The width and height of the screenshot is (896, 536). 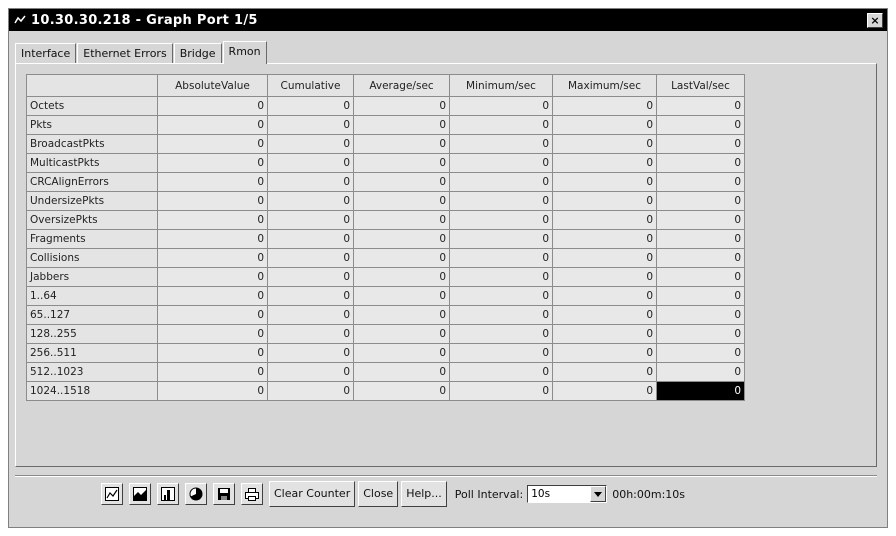 What do you see at coordinates (197, 53) in the screenshot?
I see `tab-bridge: Bridge` at bounding box center [197, 53].